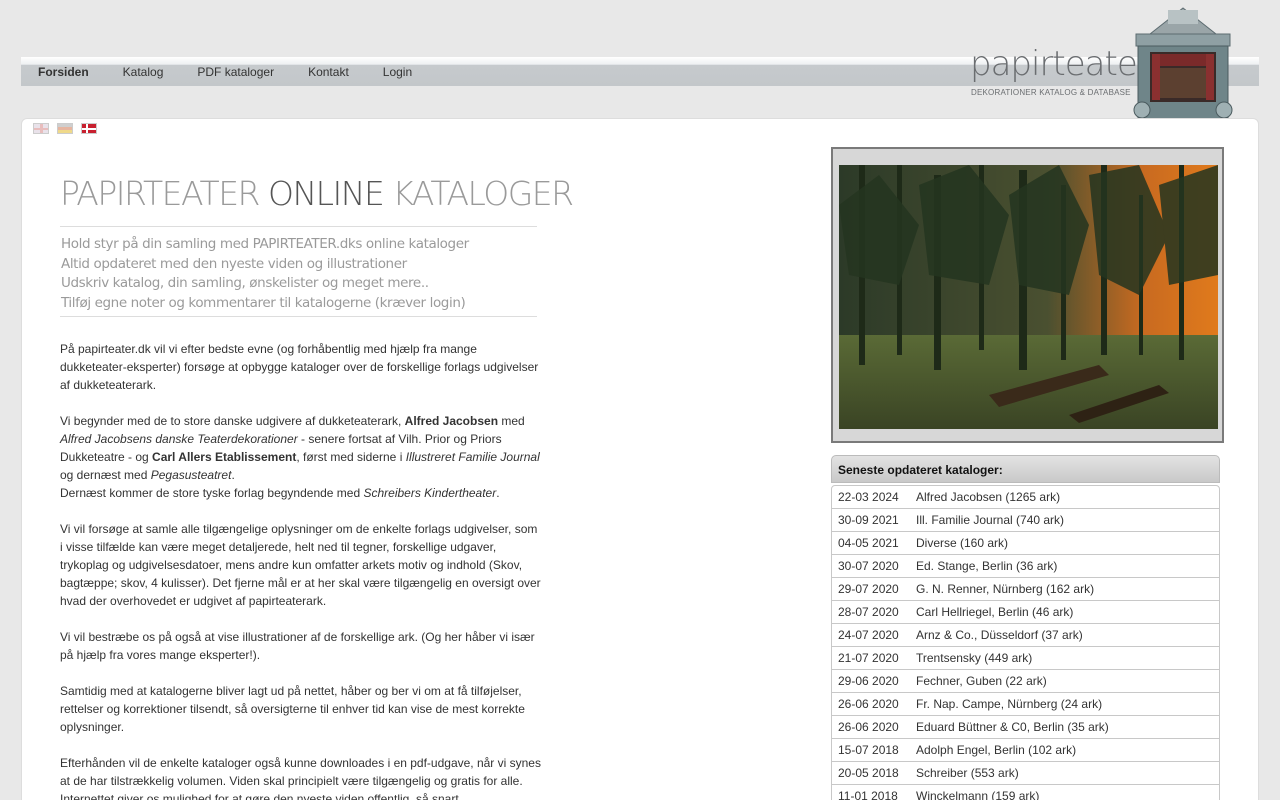 The width and height of the screenshot is (1280, 800). Describe the element at coordinates (868, 773) in the screenshot. I see `catalog-date: 20-05 2018` at that location.